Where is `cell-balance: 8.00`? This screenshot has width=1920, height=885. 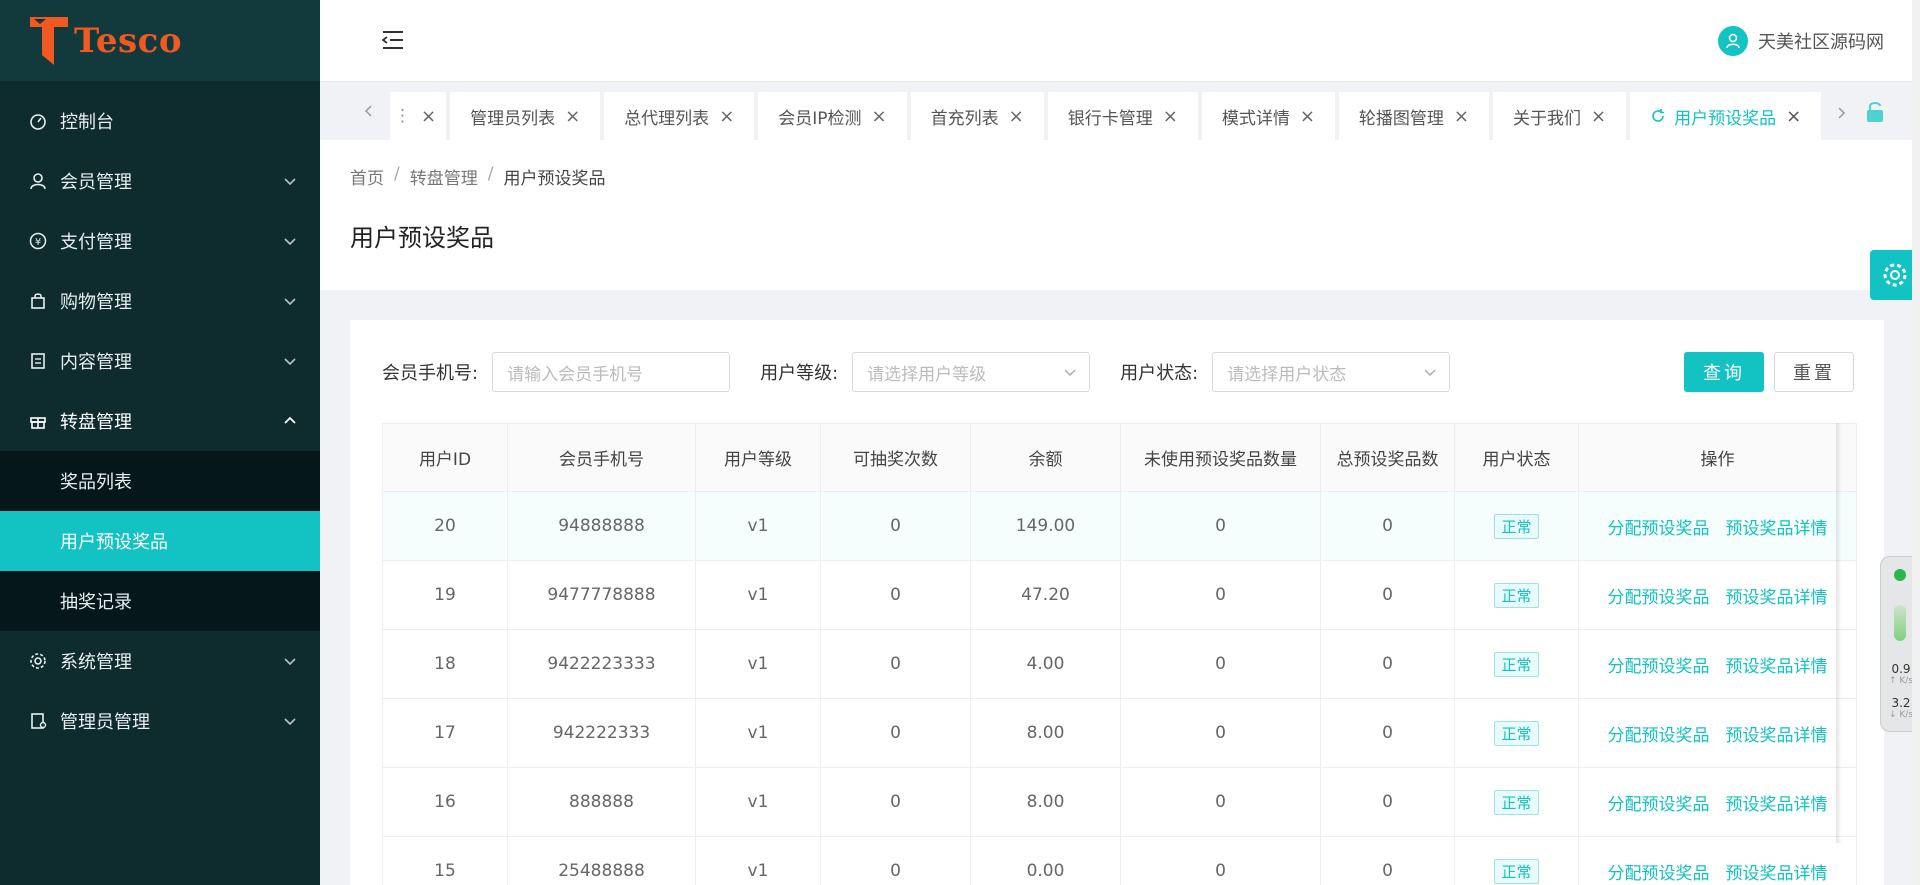 cell-balance: 8.00 is located at coordinates (1045, 802).